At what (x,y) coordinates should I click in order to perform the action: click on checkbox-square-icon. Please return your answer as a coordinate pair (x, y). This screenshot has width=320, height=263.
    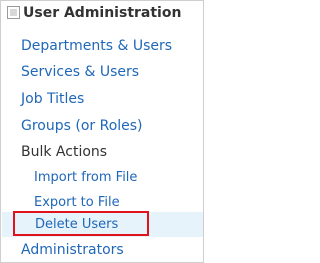
    Looking at the image, I should click on (13, 12).